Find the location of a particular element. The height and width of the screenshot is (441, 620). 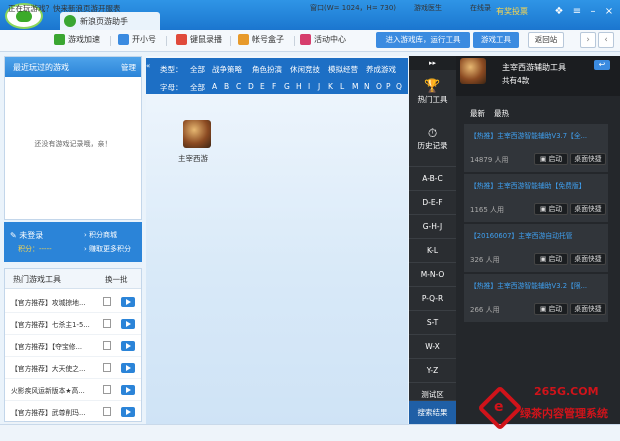

category-letters: S-T is located at coordinates (432, 322).